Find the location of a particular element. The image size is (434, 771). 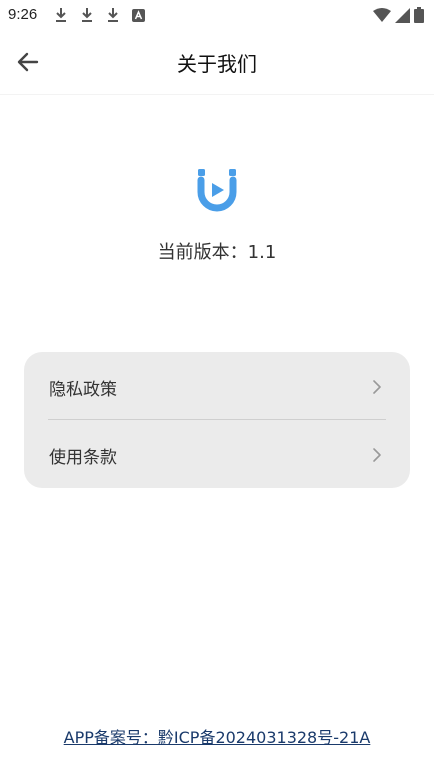

menu-item-label: 隐私政策 is located at coordinates (83, 389).